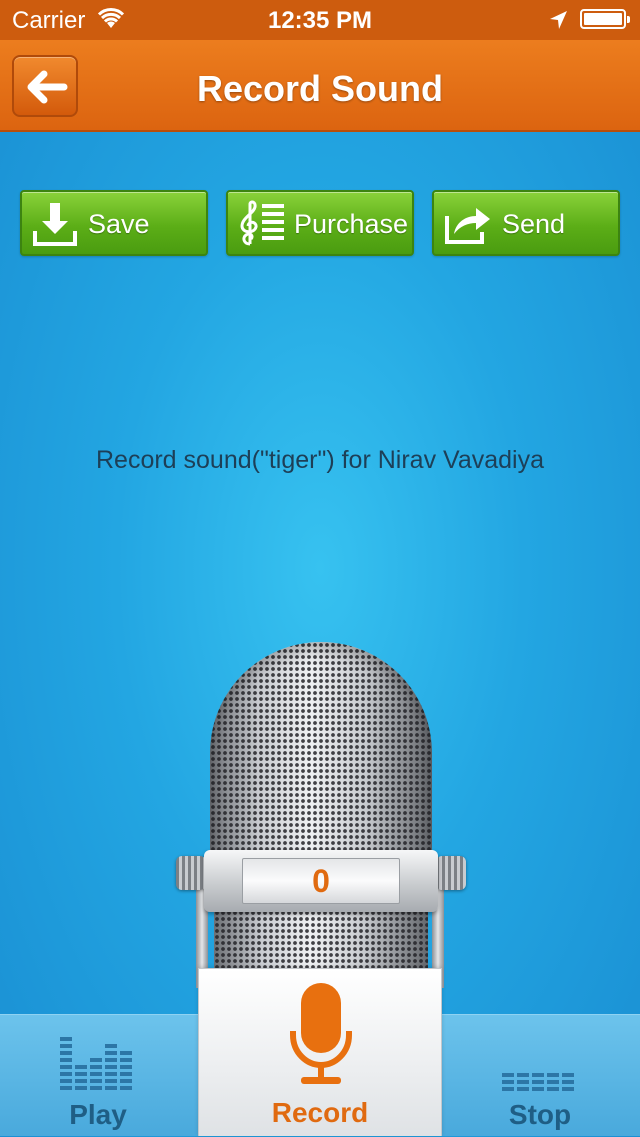 The image size is (640, 1137). Describe the element at coordinates (55, 224) in the screenshot. I see `download-icon` at that location.